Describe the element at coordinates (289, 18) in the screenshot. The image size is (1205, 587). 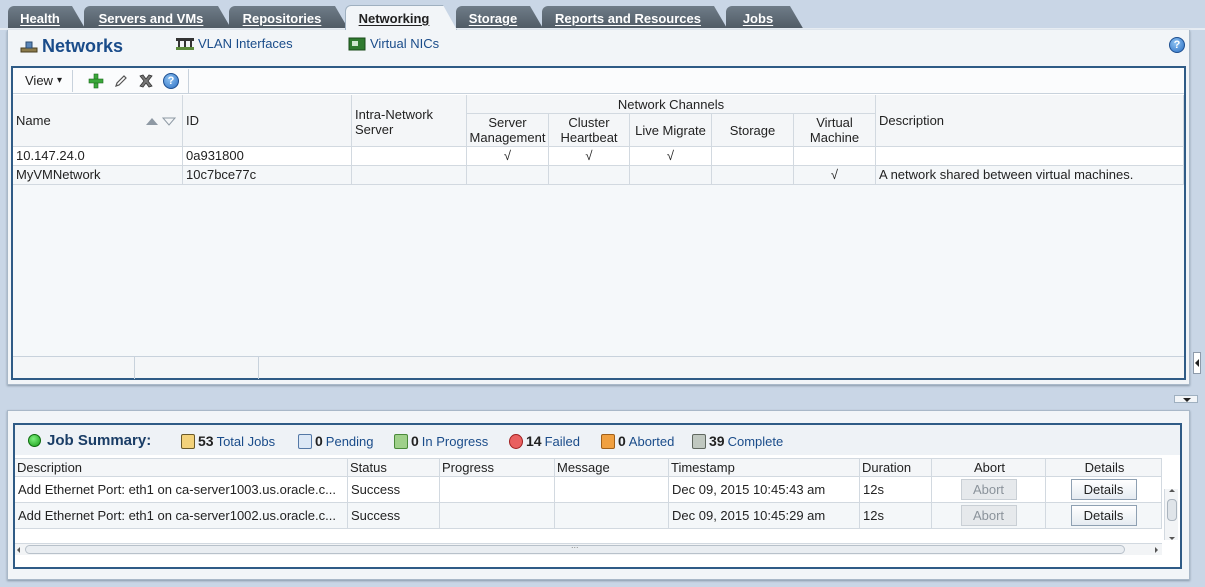
I see `tab-repositories: Repositories` at that location.